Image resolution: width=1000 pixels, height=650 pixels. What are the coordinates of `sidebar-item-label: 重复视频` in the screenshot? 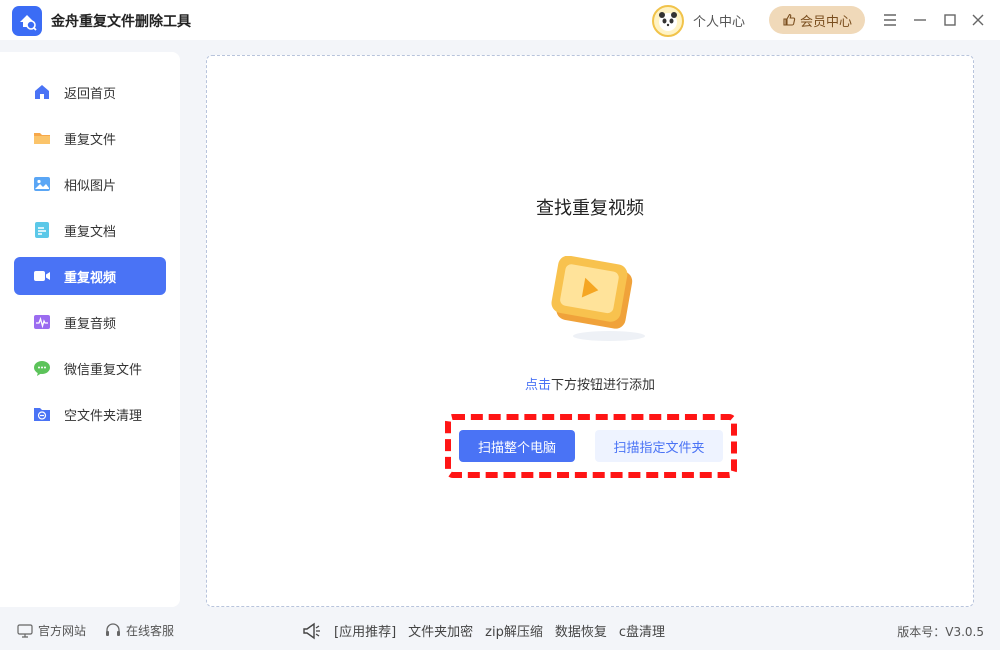 It's located at (90, 278).